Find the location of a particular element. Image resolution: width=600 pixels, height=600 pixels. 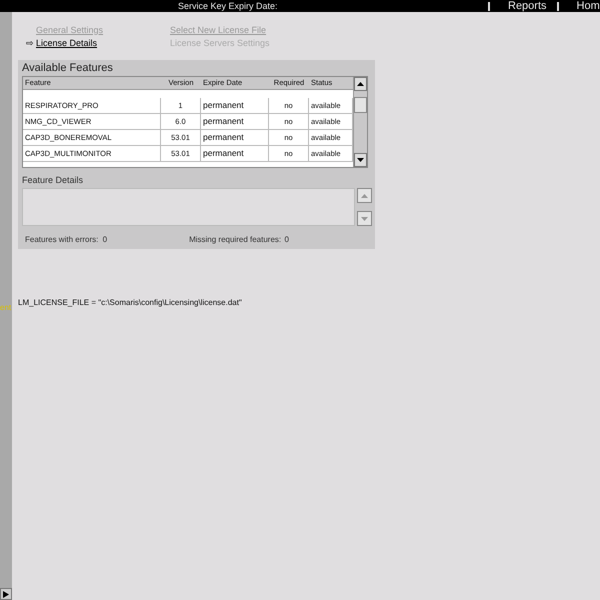

nav-link: Hom is located at coordinates (588, 6).